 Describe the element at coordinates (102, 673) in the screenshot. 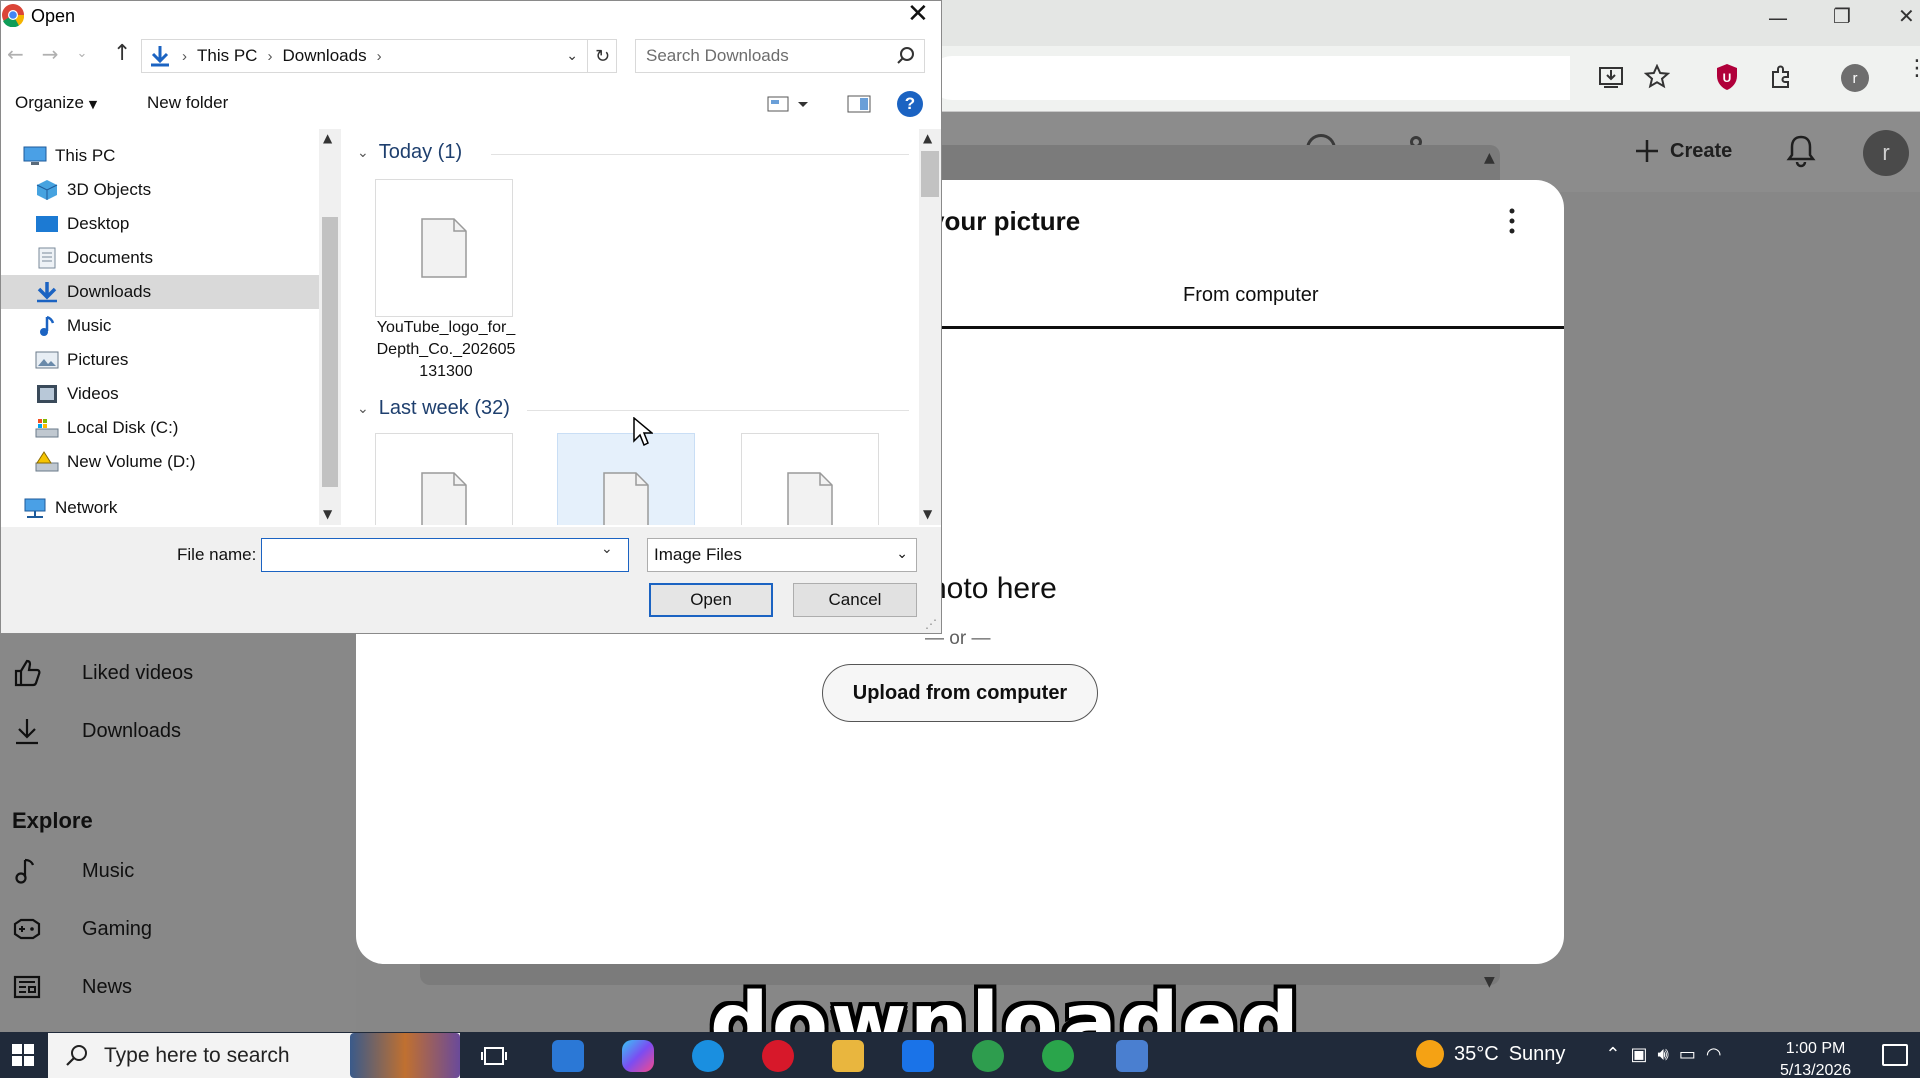

I see `sidebar-item-liked-videos: Liked videos` at that location.